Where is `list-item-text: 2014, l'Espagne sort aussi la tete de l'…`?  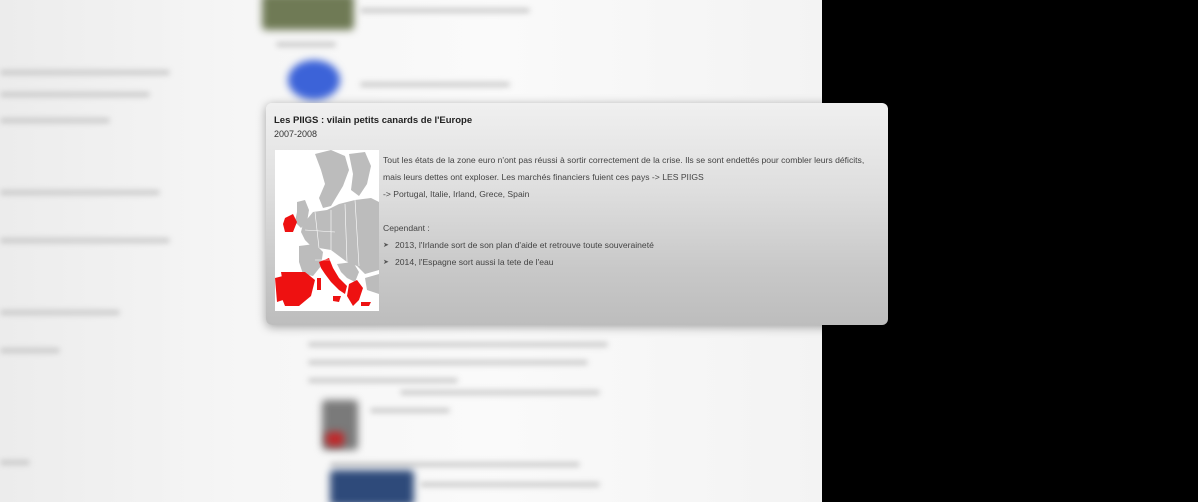
list-item-text: 2014, l'Espagne sort aussi la tete de l'… is located at coordinates (474, 262).